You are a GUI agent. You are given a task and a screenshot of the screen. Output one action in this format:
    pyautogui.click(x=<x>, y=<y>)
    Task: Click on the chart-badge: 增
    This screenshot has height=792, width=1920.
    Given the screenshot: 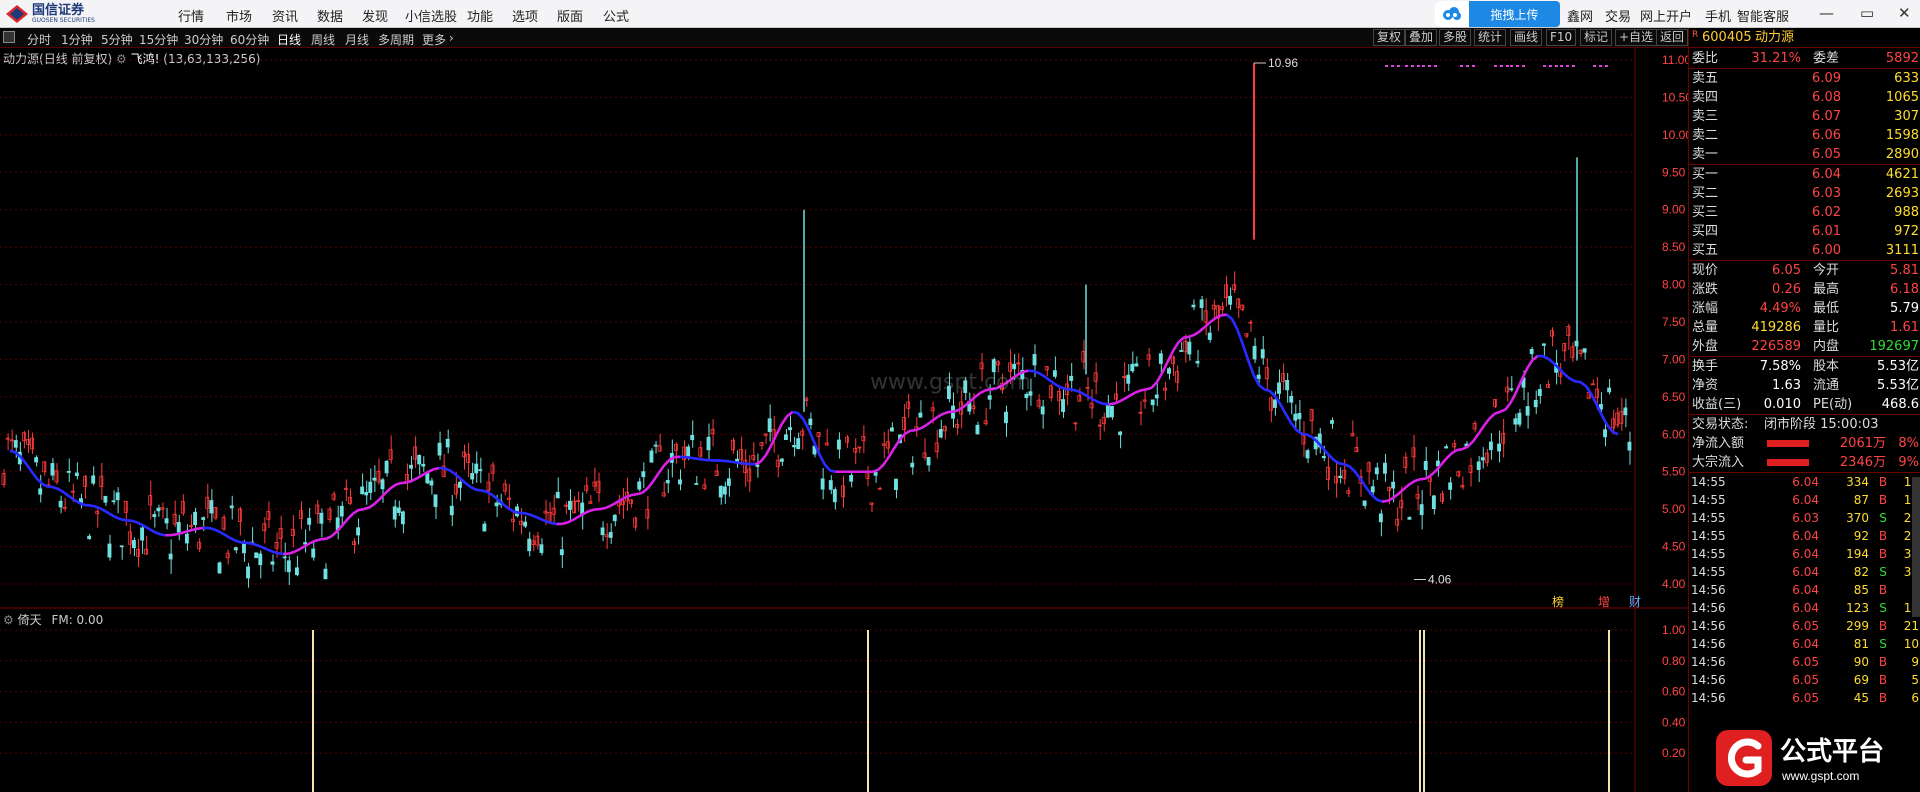 What is the action you would take?
    pyautogui.click(x=1604, y=602)
    